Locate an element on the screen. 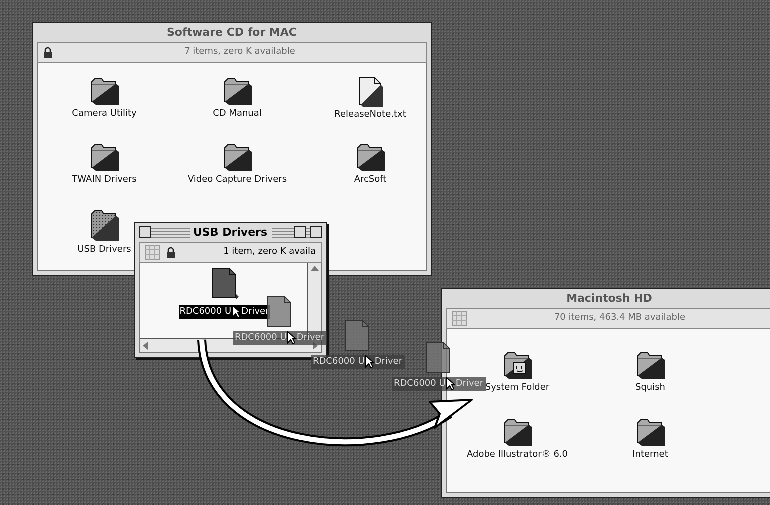 This screenshot has width=770, height=505. window-title: USB Drivers is located at coordinates (231, 232).